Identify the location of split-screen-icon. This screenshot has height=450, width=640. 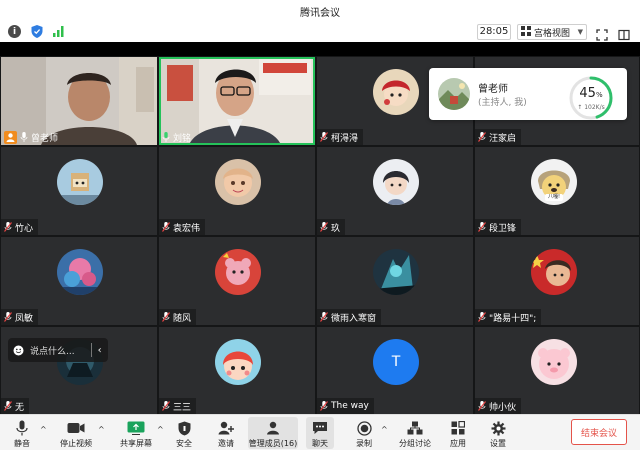
(624, 33).